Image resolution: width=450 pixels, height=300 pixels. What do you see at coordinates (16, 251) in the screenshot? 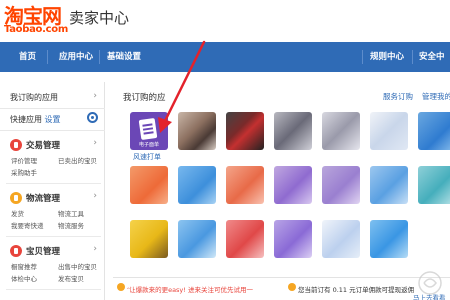
I see `item-icon` at bounding box center [16, 251].